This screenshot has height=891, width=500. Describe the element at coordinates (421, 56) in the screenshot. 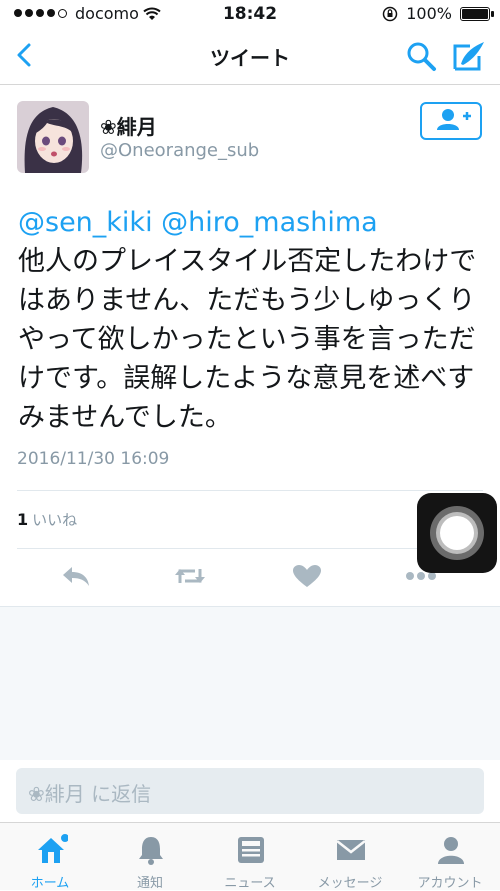

I see `search-icon` at that location.